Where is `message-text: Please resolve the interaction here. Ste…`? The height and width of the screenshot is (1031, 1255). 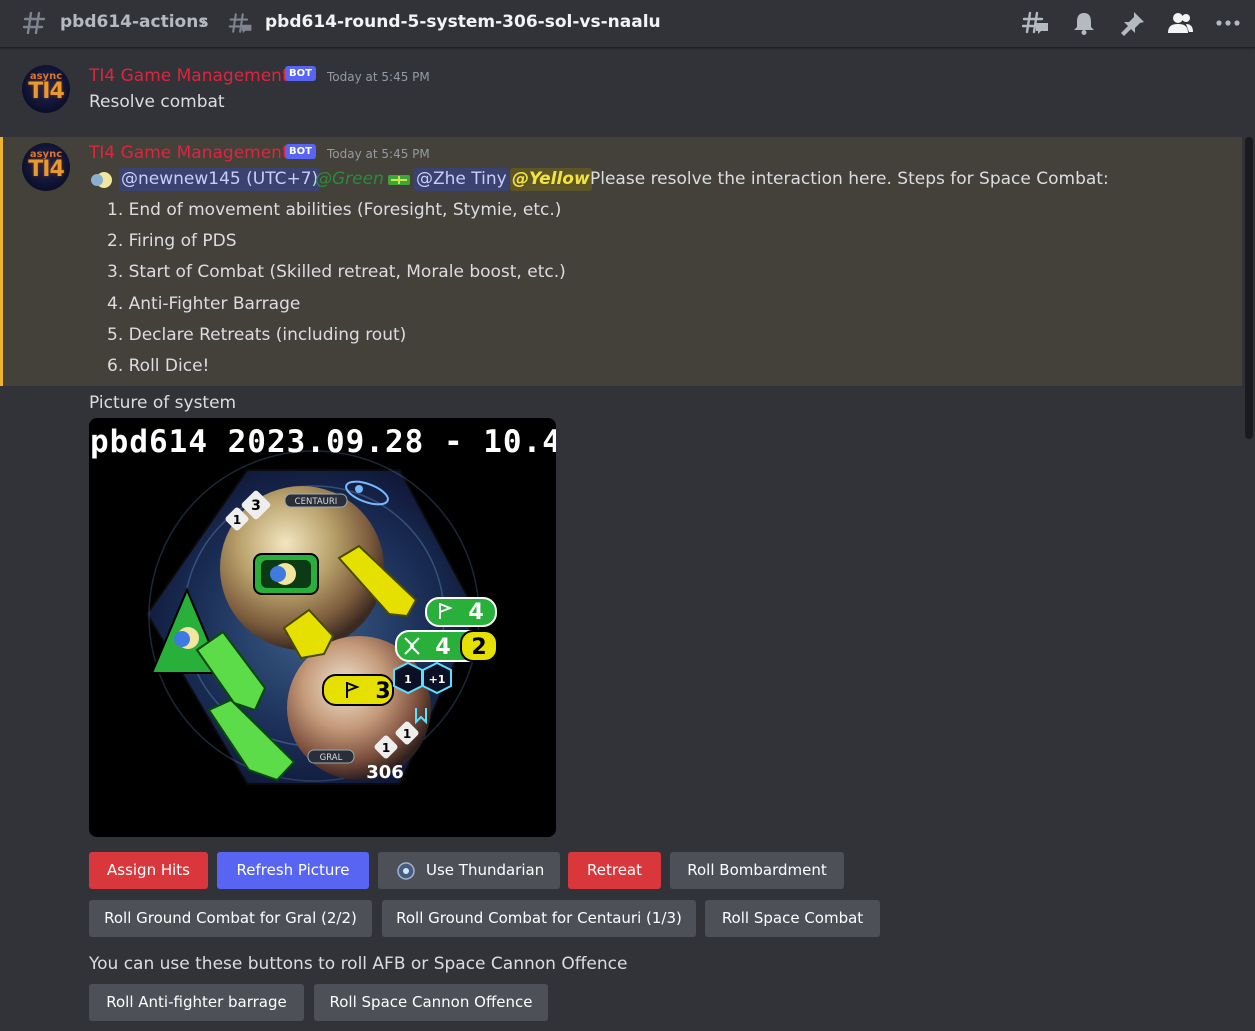 message-text: Please resolve the interaction here. Ste… is located at coordinates (849, 179).